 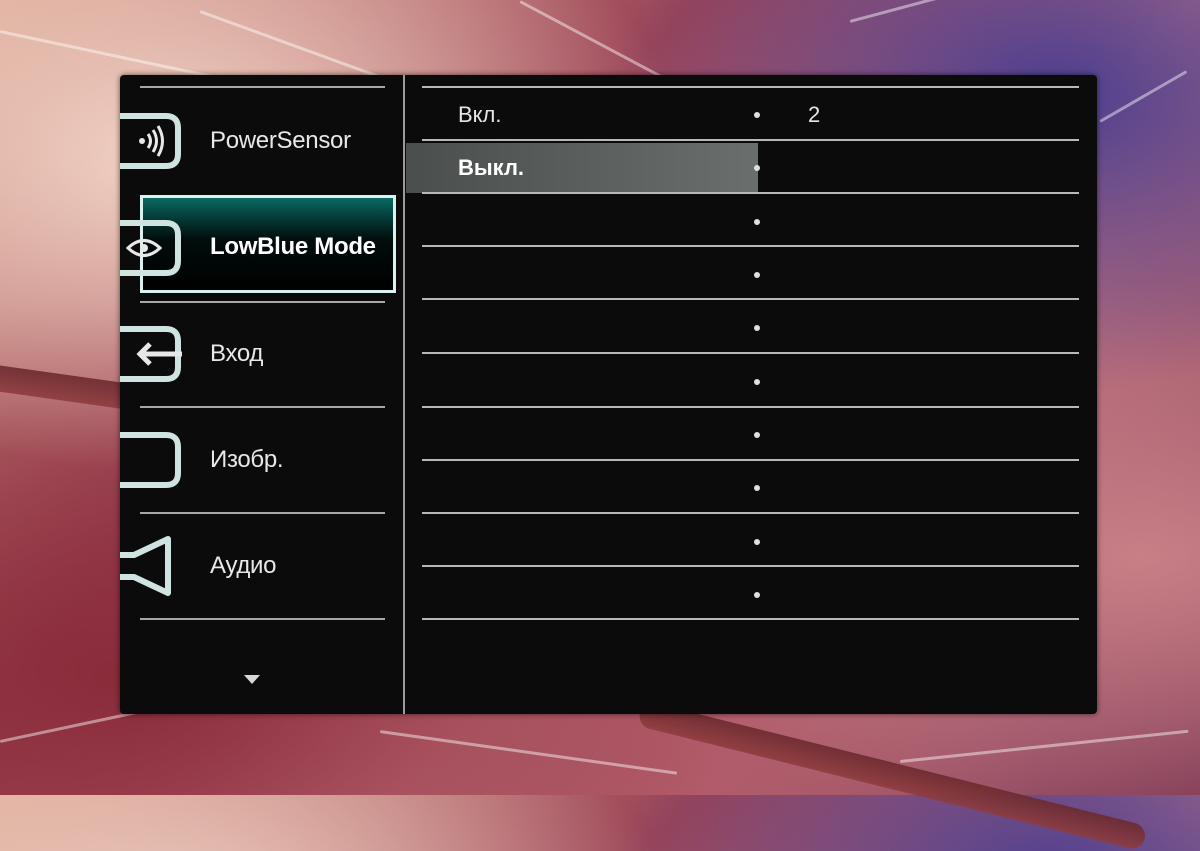 What do you see at coordinates (237, 353) in the screenshot?
I see `menu-item-label: Вход` at bounding box center [237, 353].